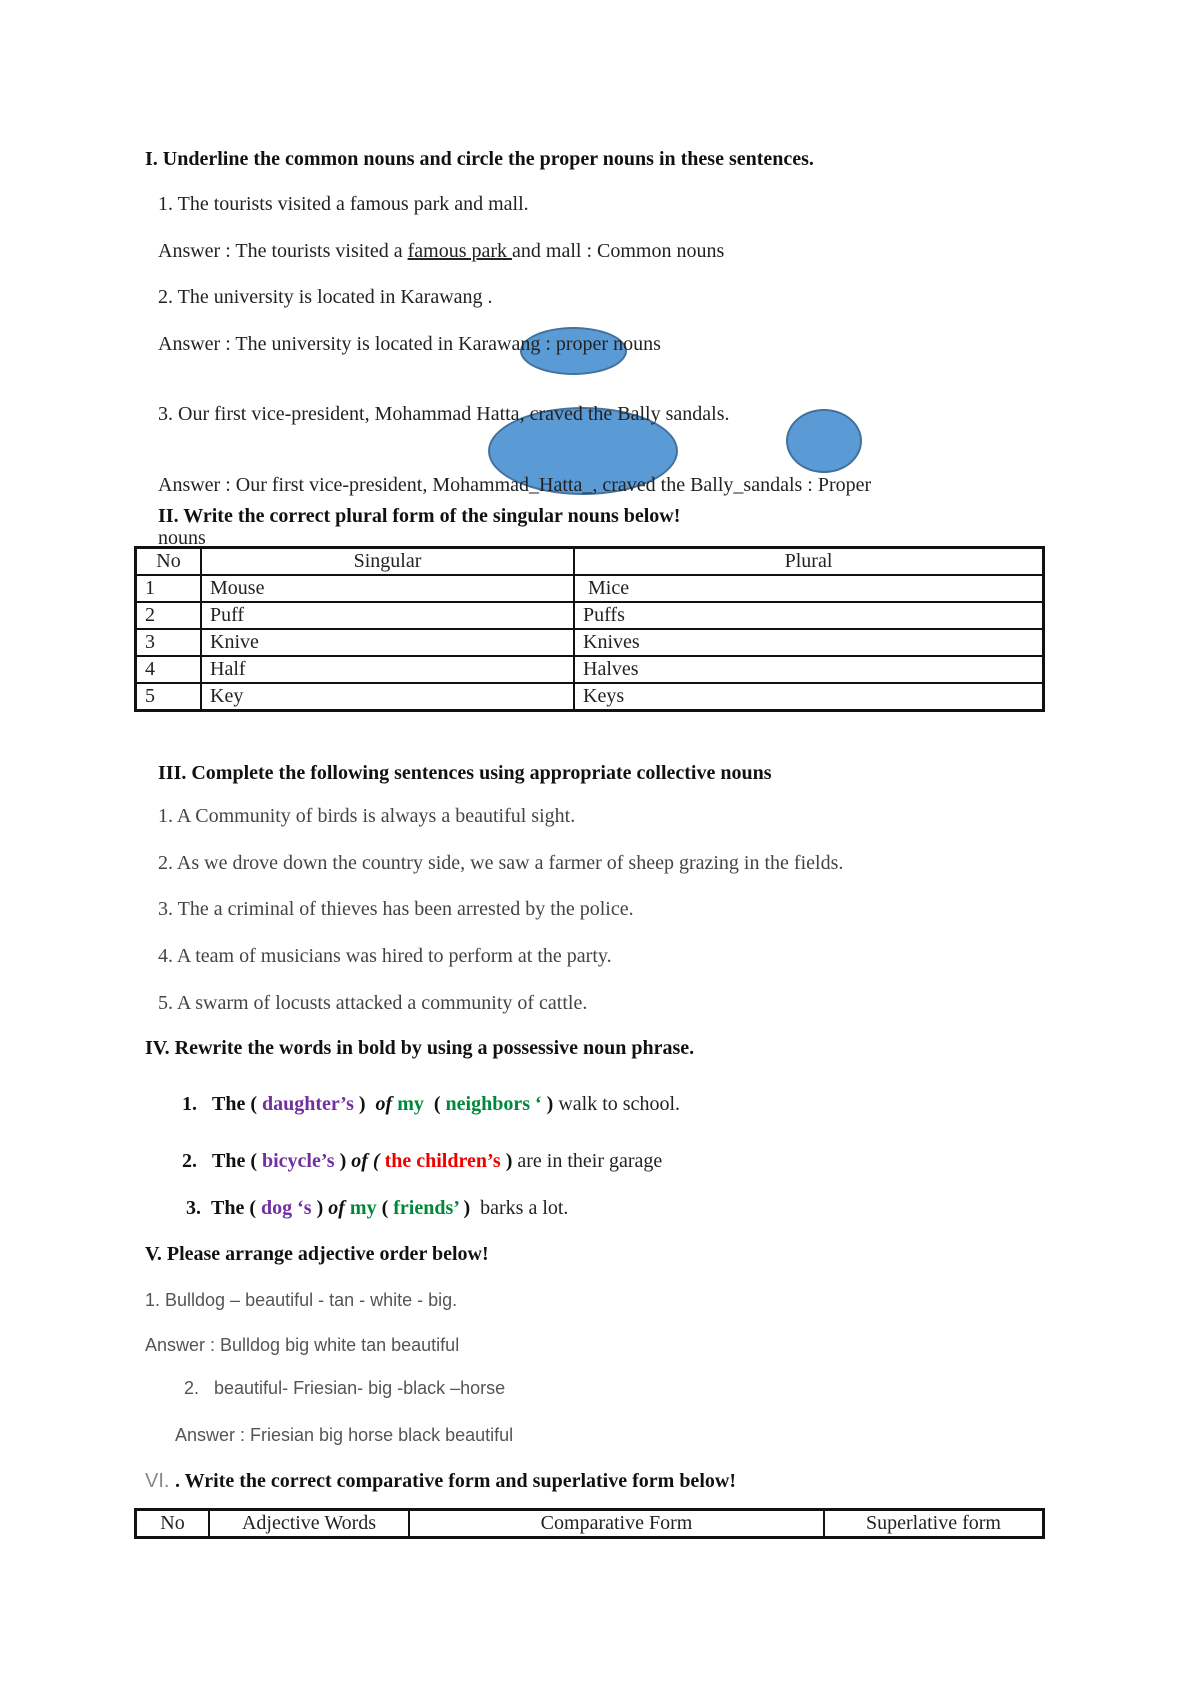 Image resolution: width=1200 pixels, height=1698 pixels. I want to click on rest: are in their garage, so click(587, 1161).